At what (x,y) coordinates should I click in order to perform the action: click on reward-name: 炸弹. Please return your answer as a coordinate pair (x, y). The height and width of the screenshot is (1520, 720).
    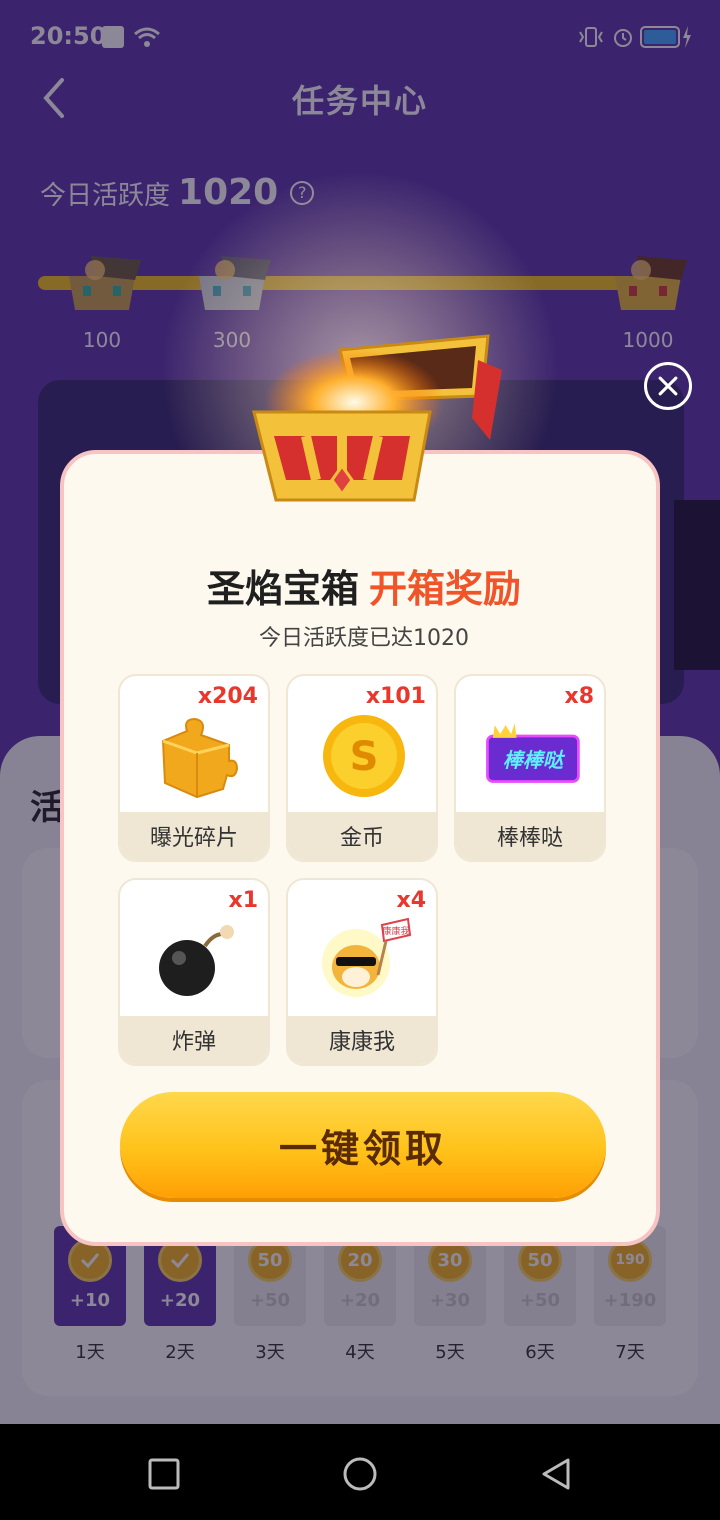
    Looking at the image, I should click on (194, 1040).